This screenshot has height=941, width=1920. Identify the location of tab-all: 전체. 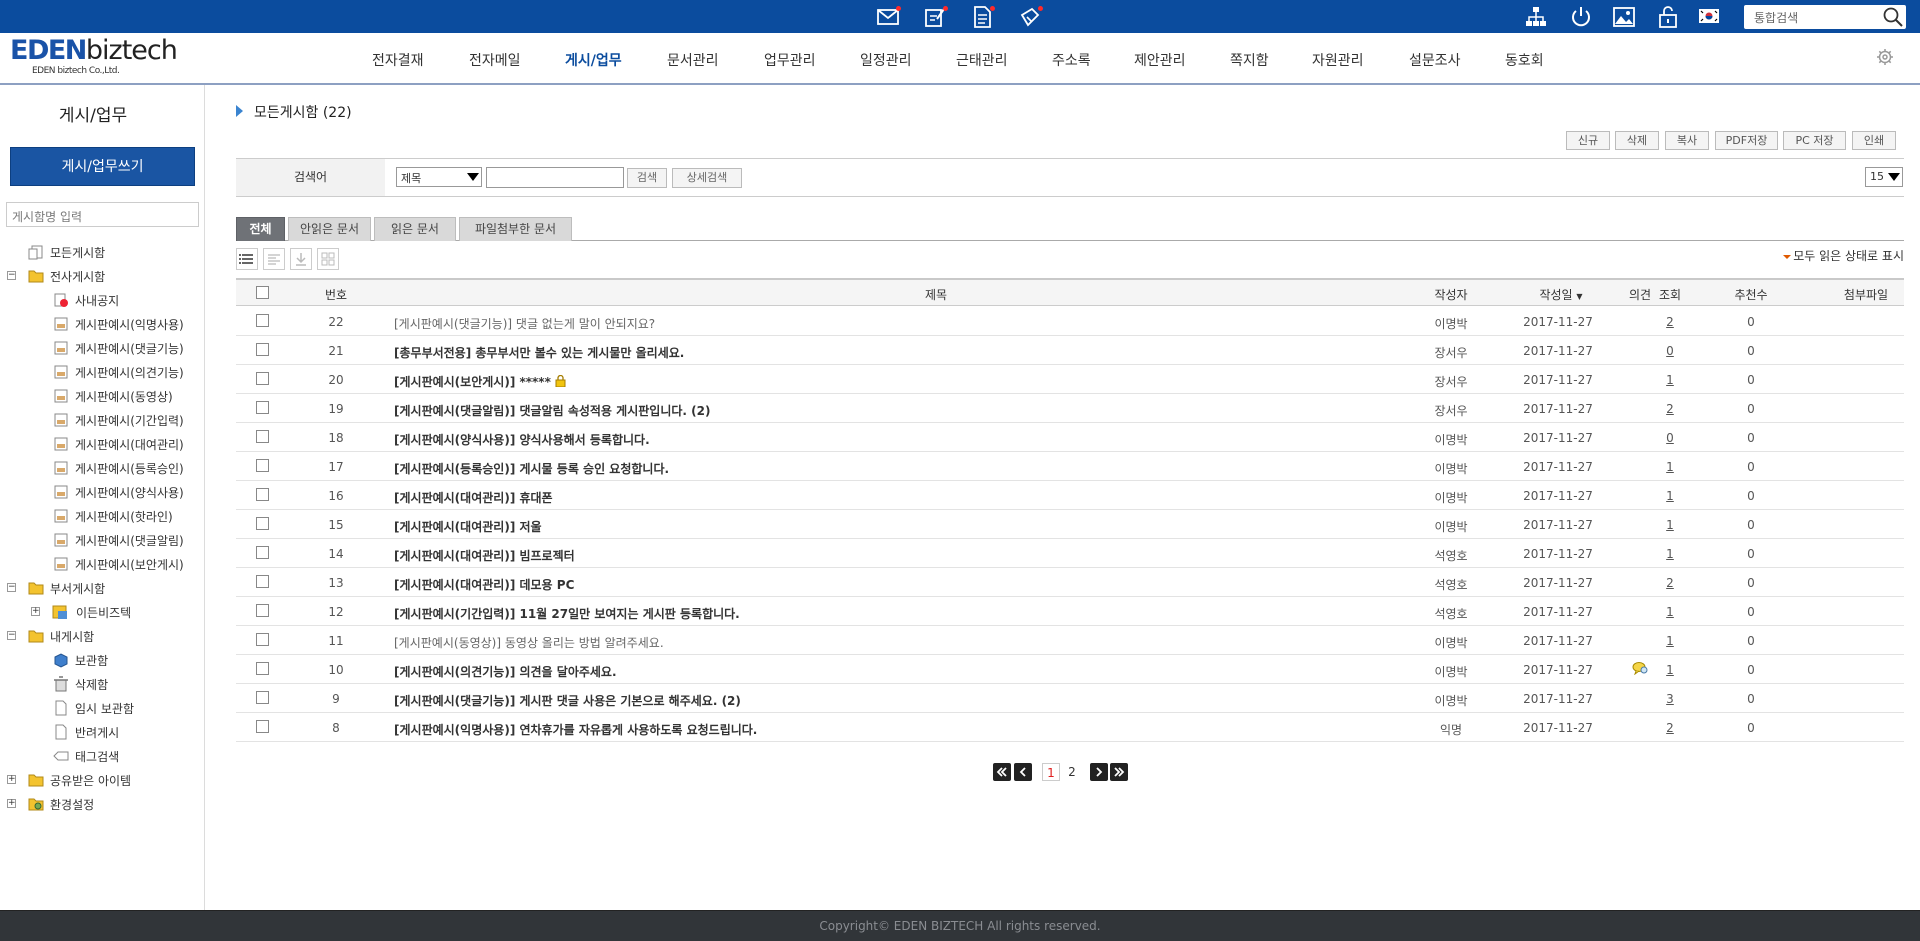
(260, 229).